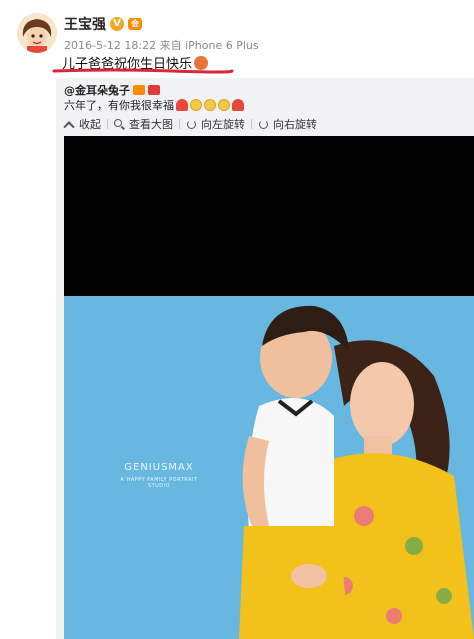 This screenshot has width=474, height=639. What do you see at coordinates (223, 124) in the screenshot?
I see `rotate-left-label: 向左旋转` at bounding box center [223, 124].